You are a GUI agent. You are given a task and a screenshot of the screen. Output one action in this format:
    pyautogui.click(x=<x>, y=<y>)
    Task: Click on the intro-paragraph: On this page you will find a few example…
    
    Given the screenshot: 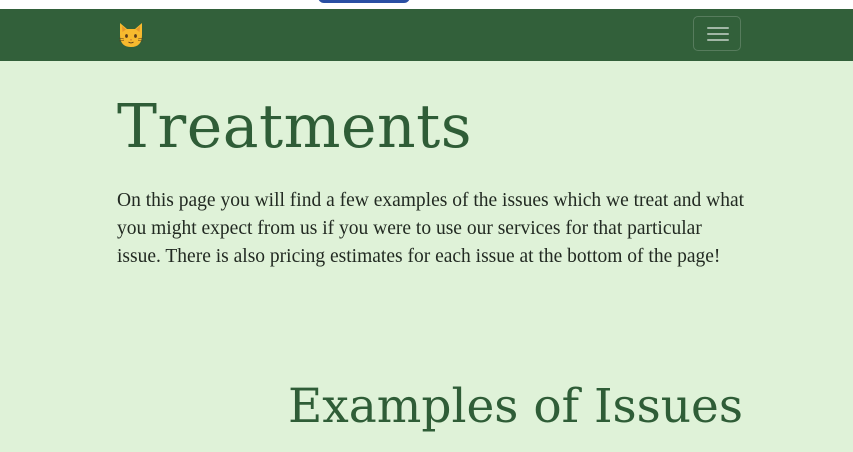 What is the action you would take?
    pyautogui.click(x=431, y=228)
    